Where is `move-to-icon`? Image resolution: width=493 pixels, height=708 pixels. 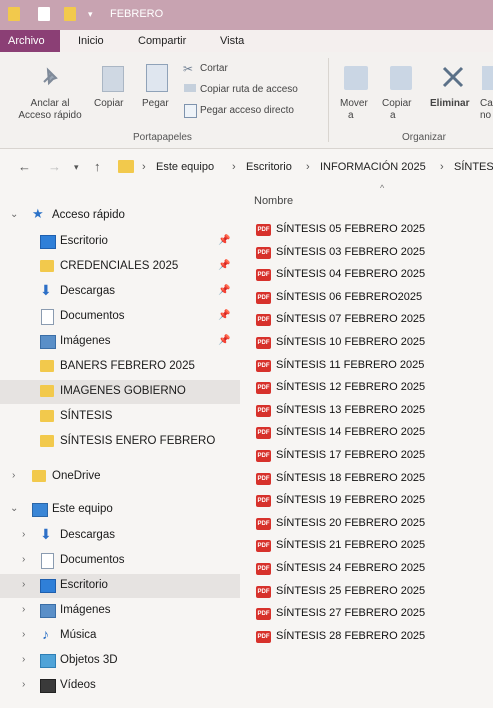
move-to-icon is located at coordinates (356, 78).